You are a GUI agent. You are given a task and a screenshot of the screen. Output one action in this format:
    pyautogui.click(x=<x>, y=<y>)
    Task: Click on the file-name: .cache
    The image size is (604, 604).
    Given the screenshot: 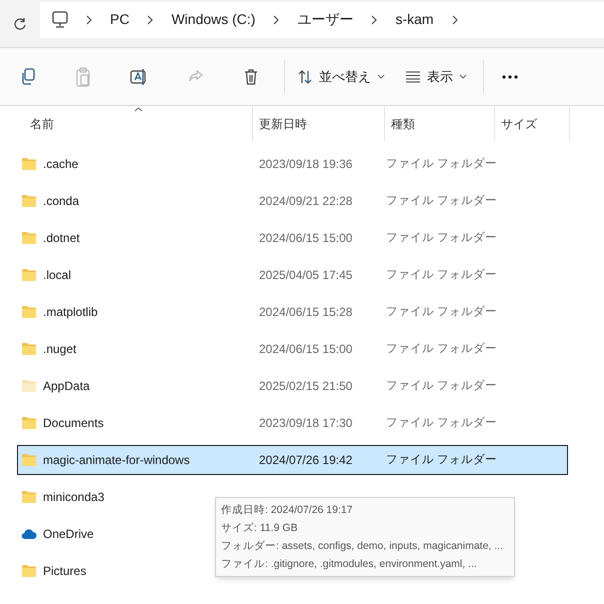 What is the action you would take?
    pyautogui.click(x=60, y=164)
    